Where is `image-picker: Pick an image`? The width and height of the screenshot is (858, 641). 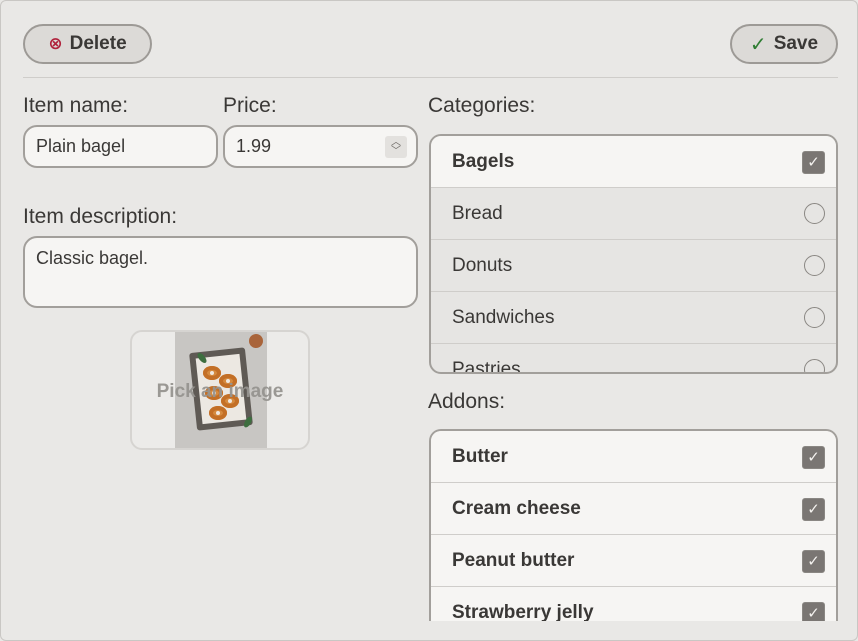
image-picker: Pick an image is located at coordinates (220, 390).